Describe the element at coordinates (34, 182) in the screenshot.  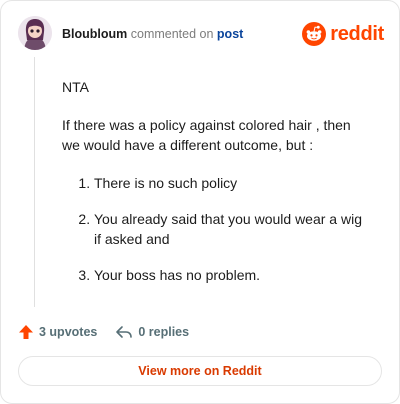
I see `thread-line` at that location.